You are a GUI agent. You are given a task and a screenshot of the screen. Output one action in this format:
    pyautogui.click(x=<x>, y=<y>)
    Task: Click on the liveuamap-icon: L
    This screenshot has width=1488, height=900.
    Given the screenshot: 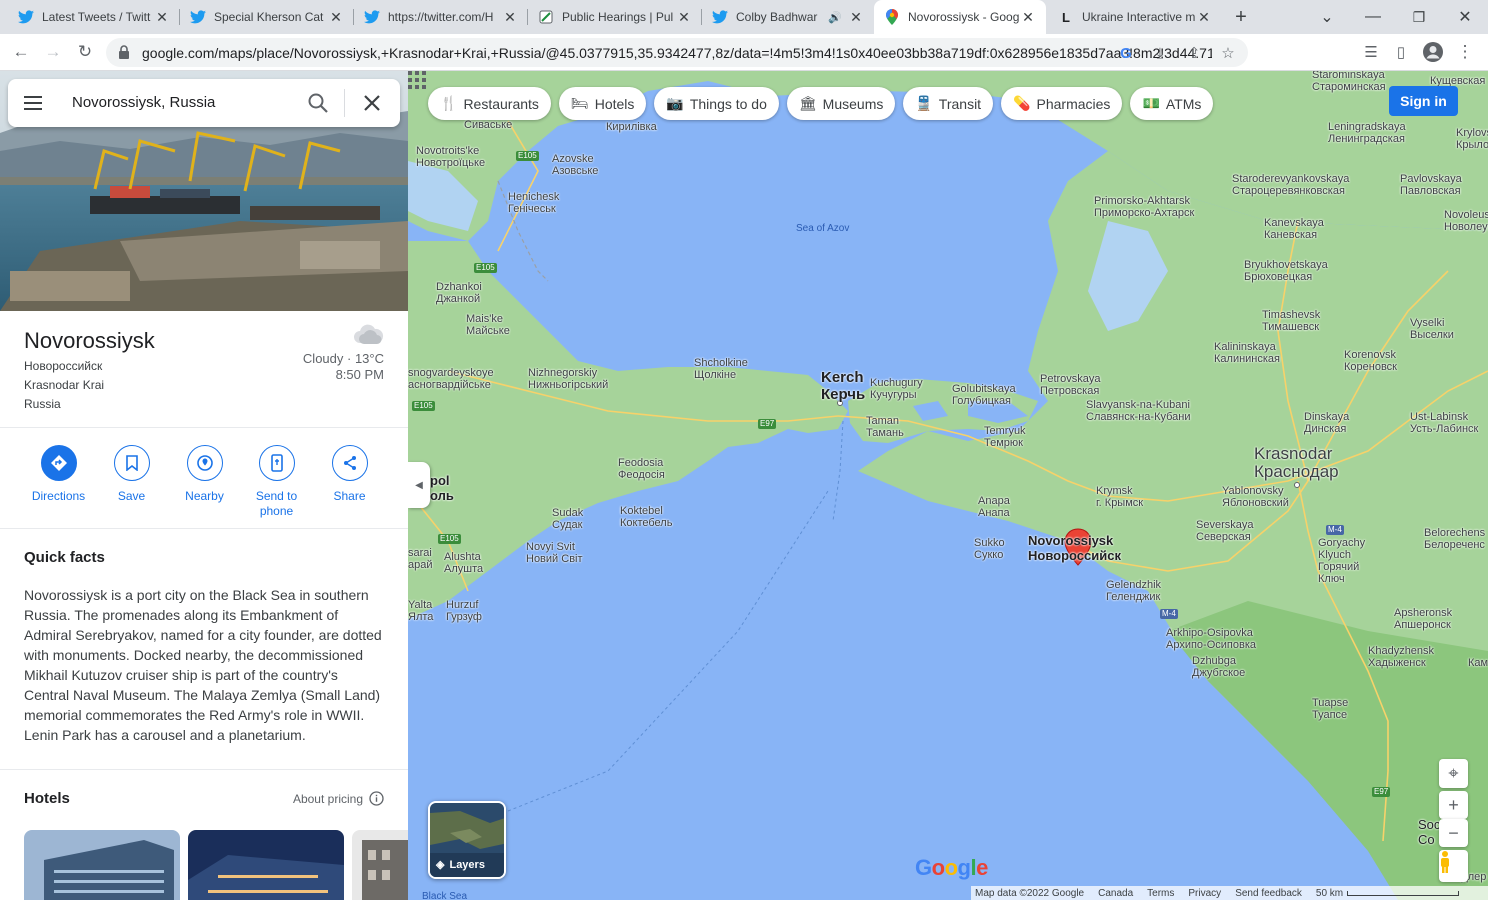 What is the action you would take?
    pyautogui.click(x=1066, y=17)
    